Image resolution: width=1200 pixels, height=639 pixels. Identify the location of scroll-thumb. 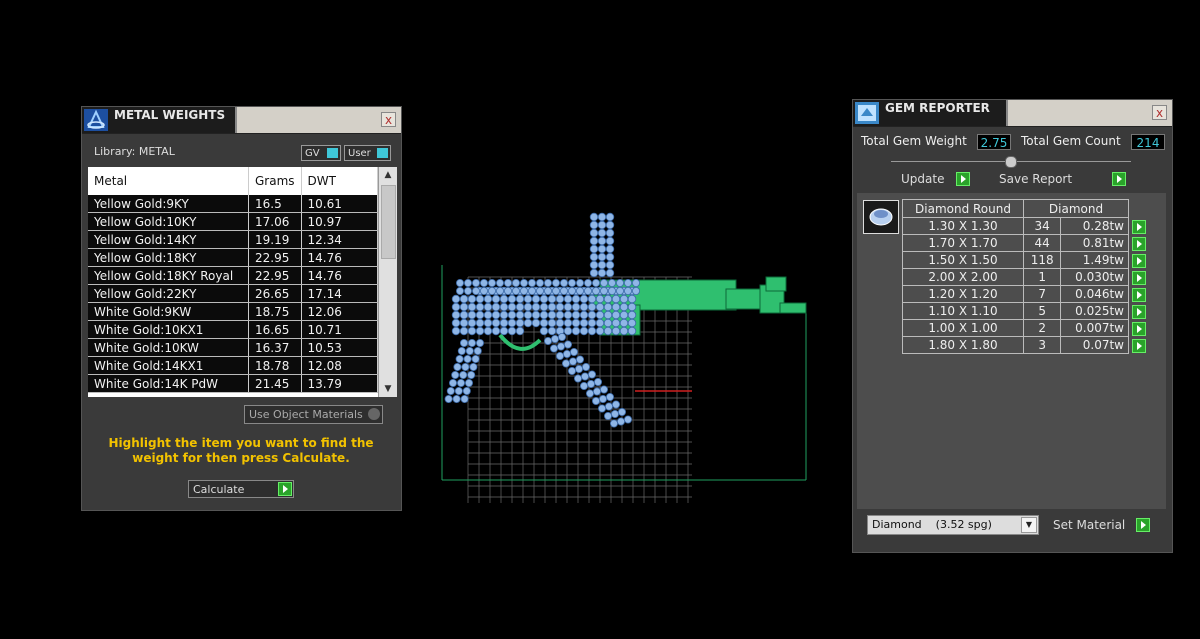
(388, 222).